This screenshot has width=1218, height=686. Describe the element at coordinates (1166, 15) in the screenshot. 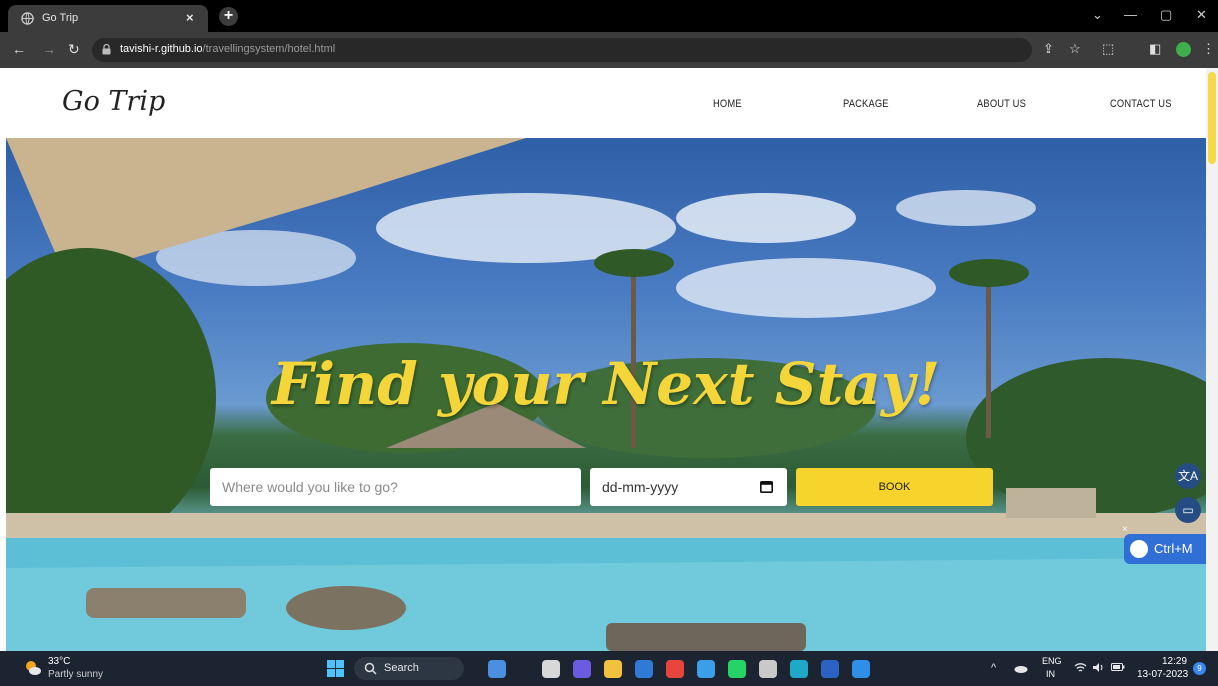

I see `restore-icon: ▢` at that location.